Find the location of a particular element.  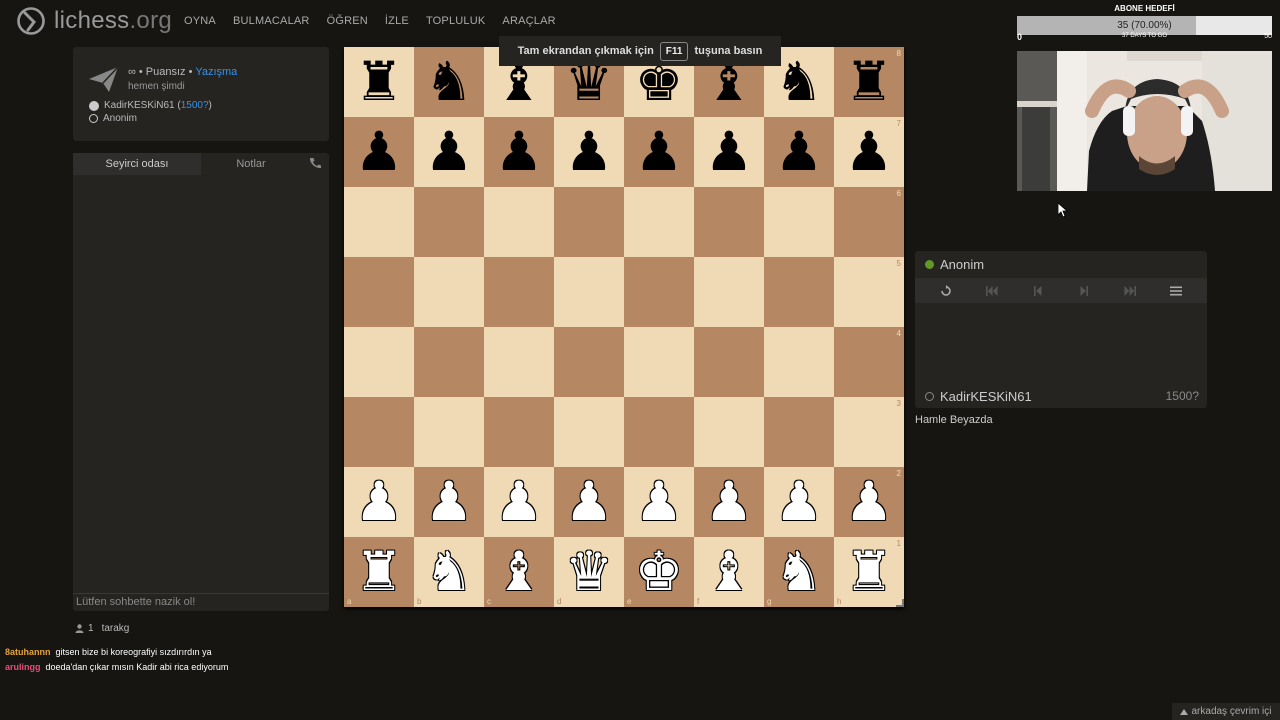

square-e7: ♟ is located at coordinates (659, 152).